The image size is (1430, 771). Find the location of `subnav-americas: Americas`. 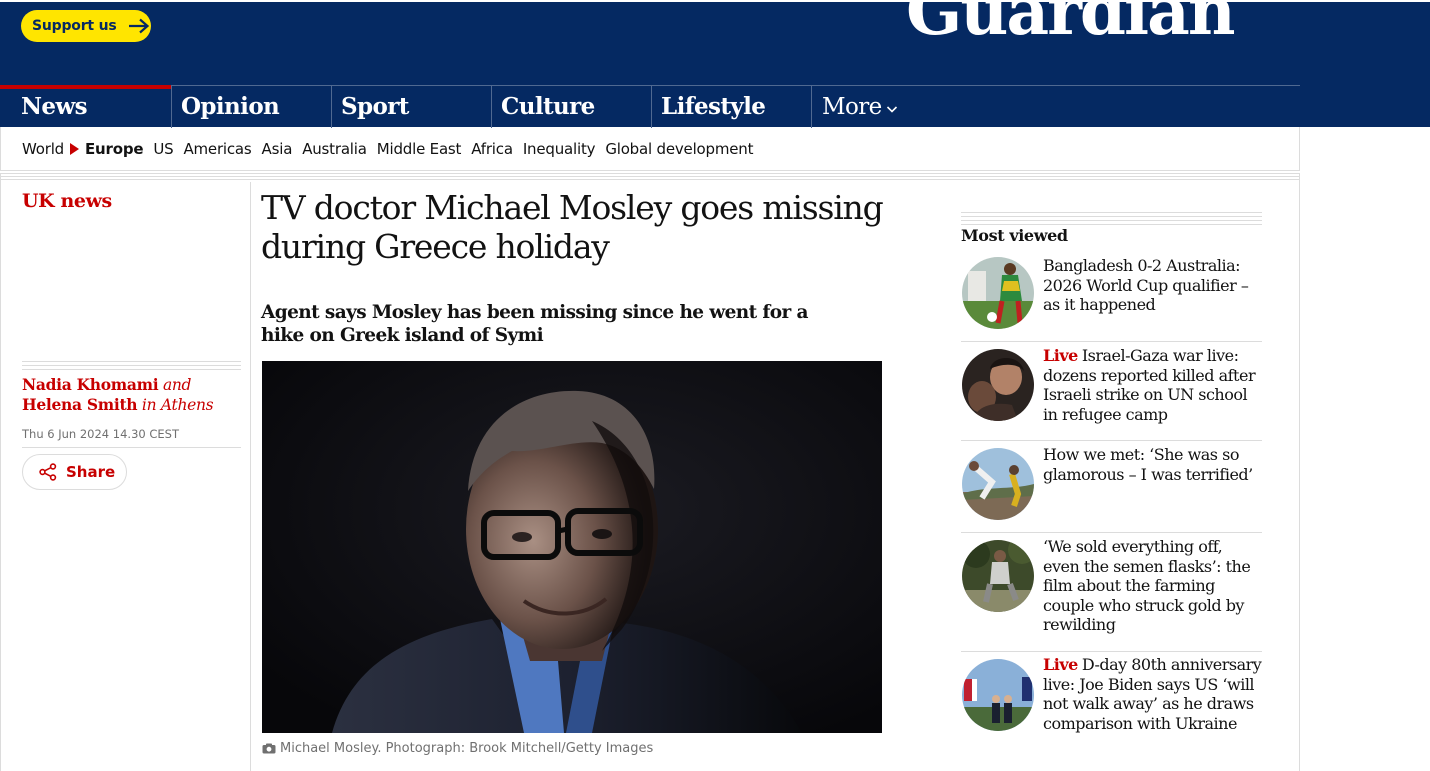

subnav-americas: Americas is located at coordinates (217, 149).